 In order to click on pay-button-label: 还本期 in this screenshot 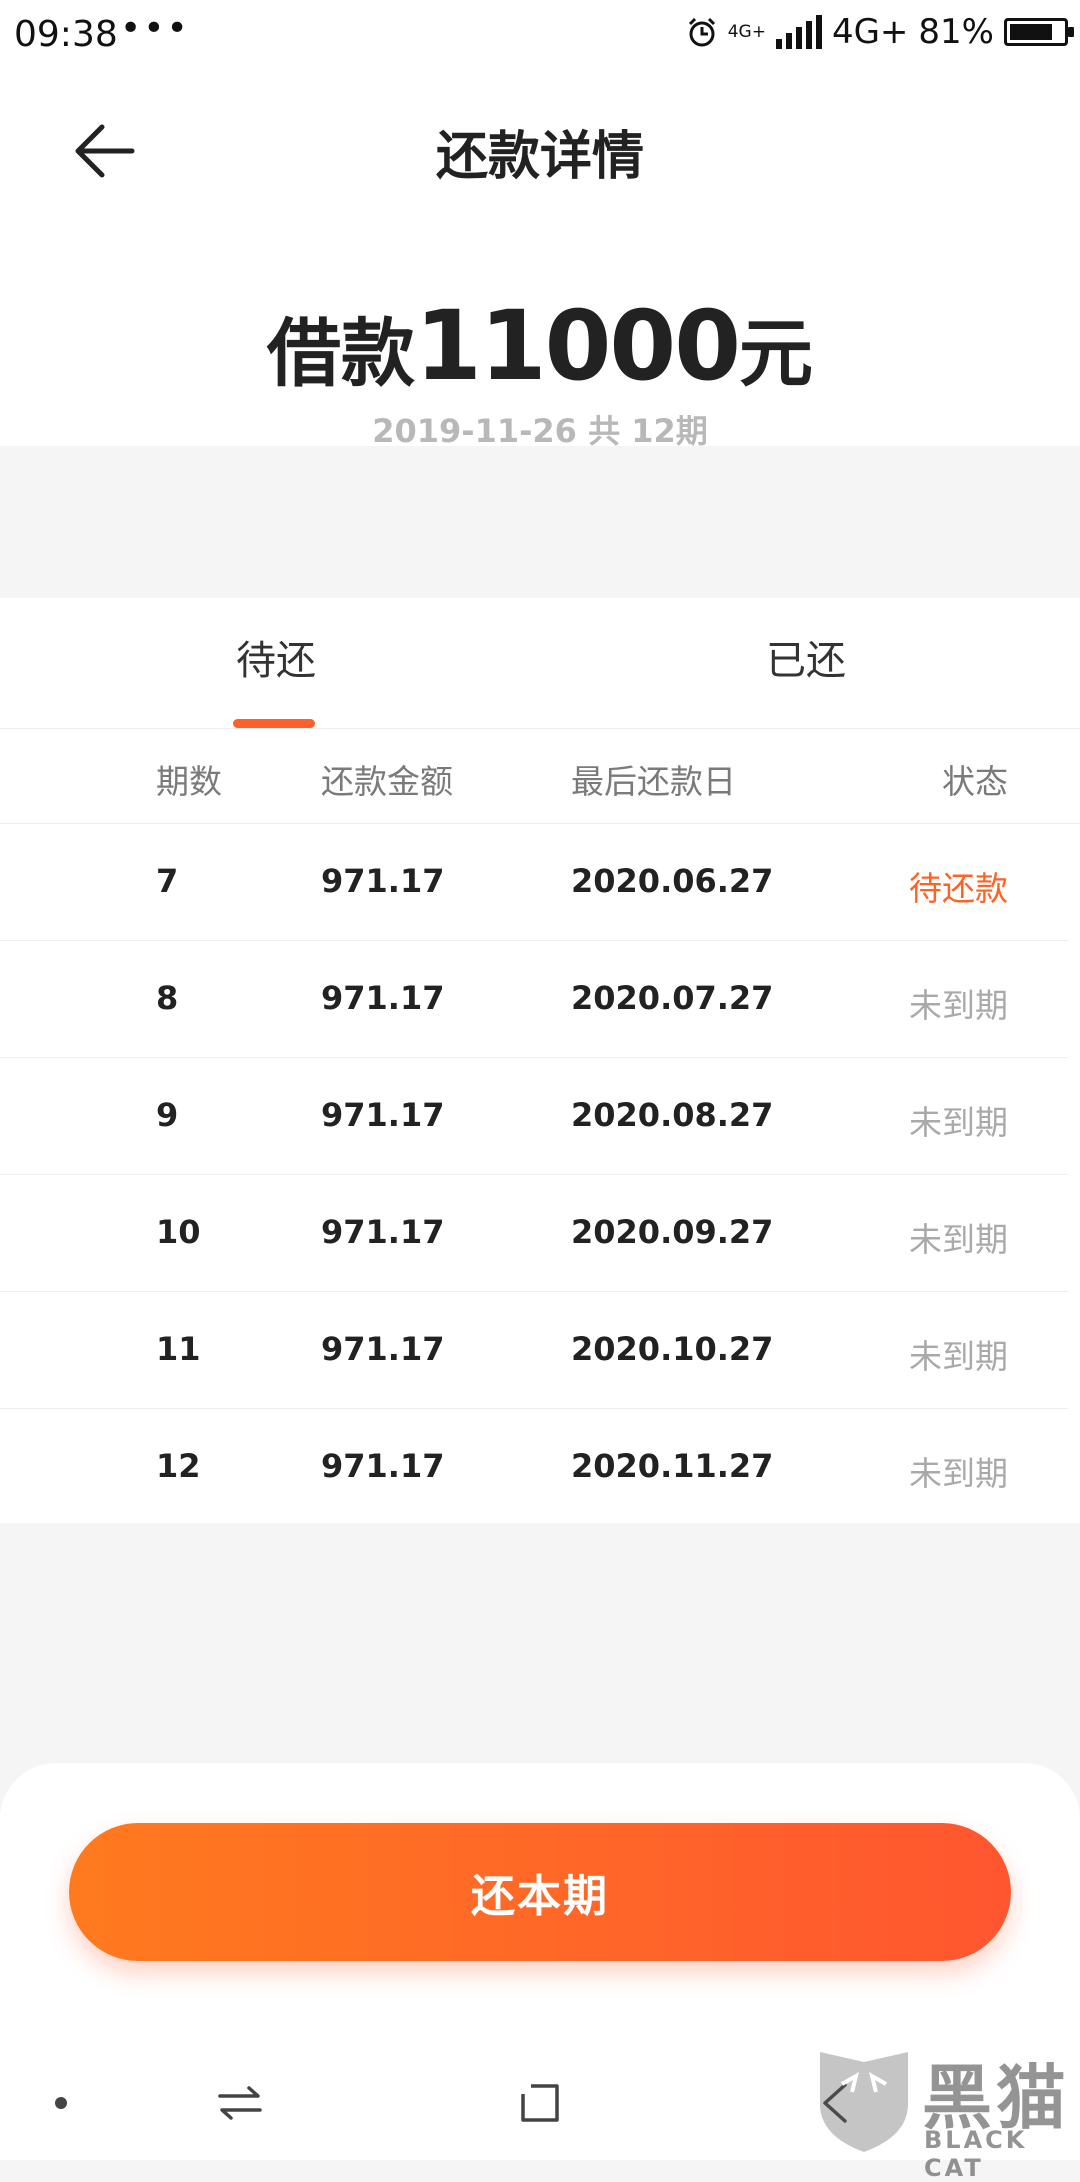, I will do `click(540, 1896)`.